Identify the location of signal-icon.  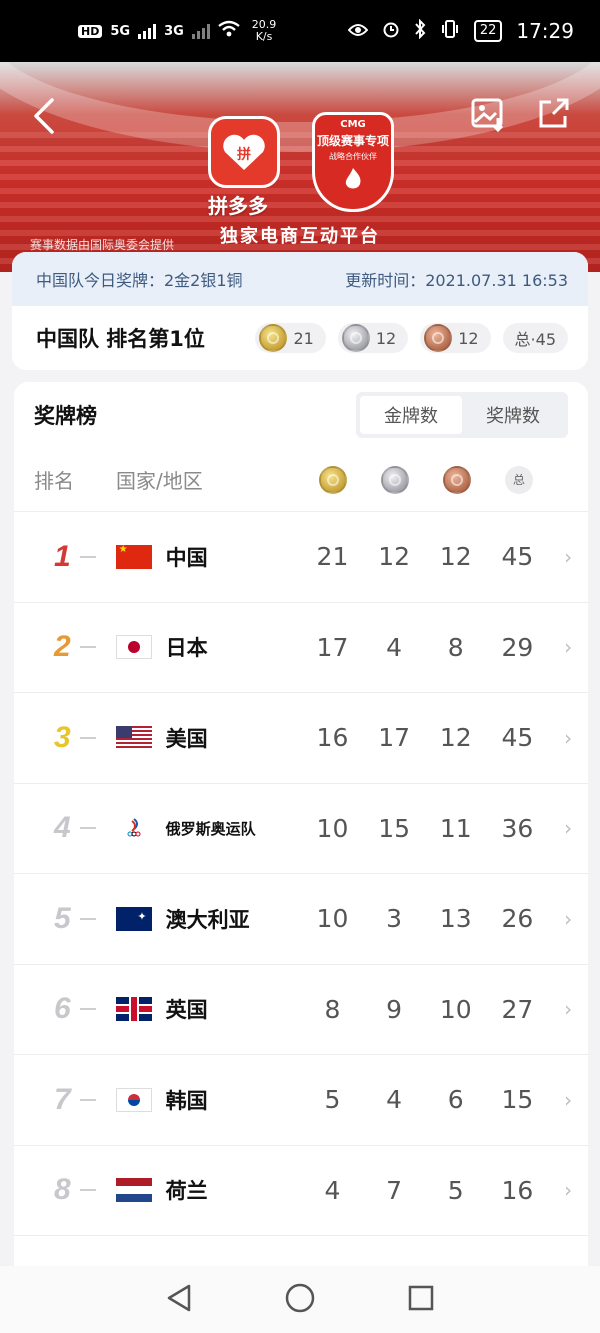
(147, 31).